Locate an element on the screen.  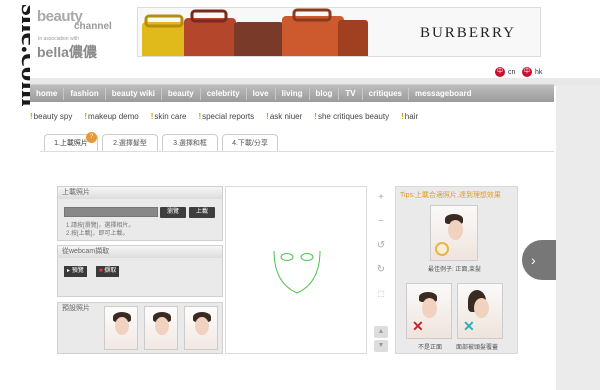
tab-step-hairstyle: 2.選擇髮型 is located at coordinates (130, 143).